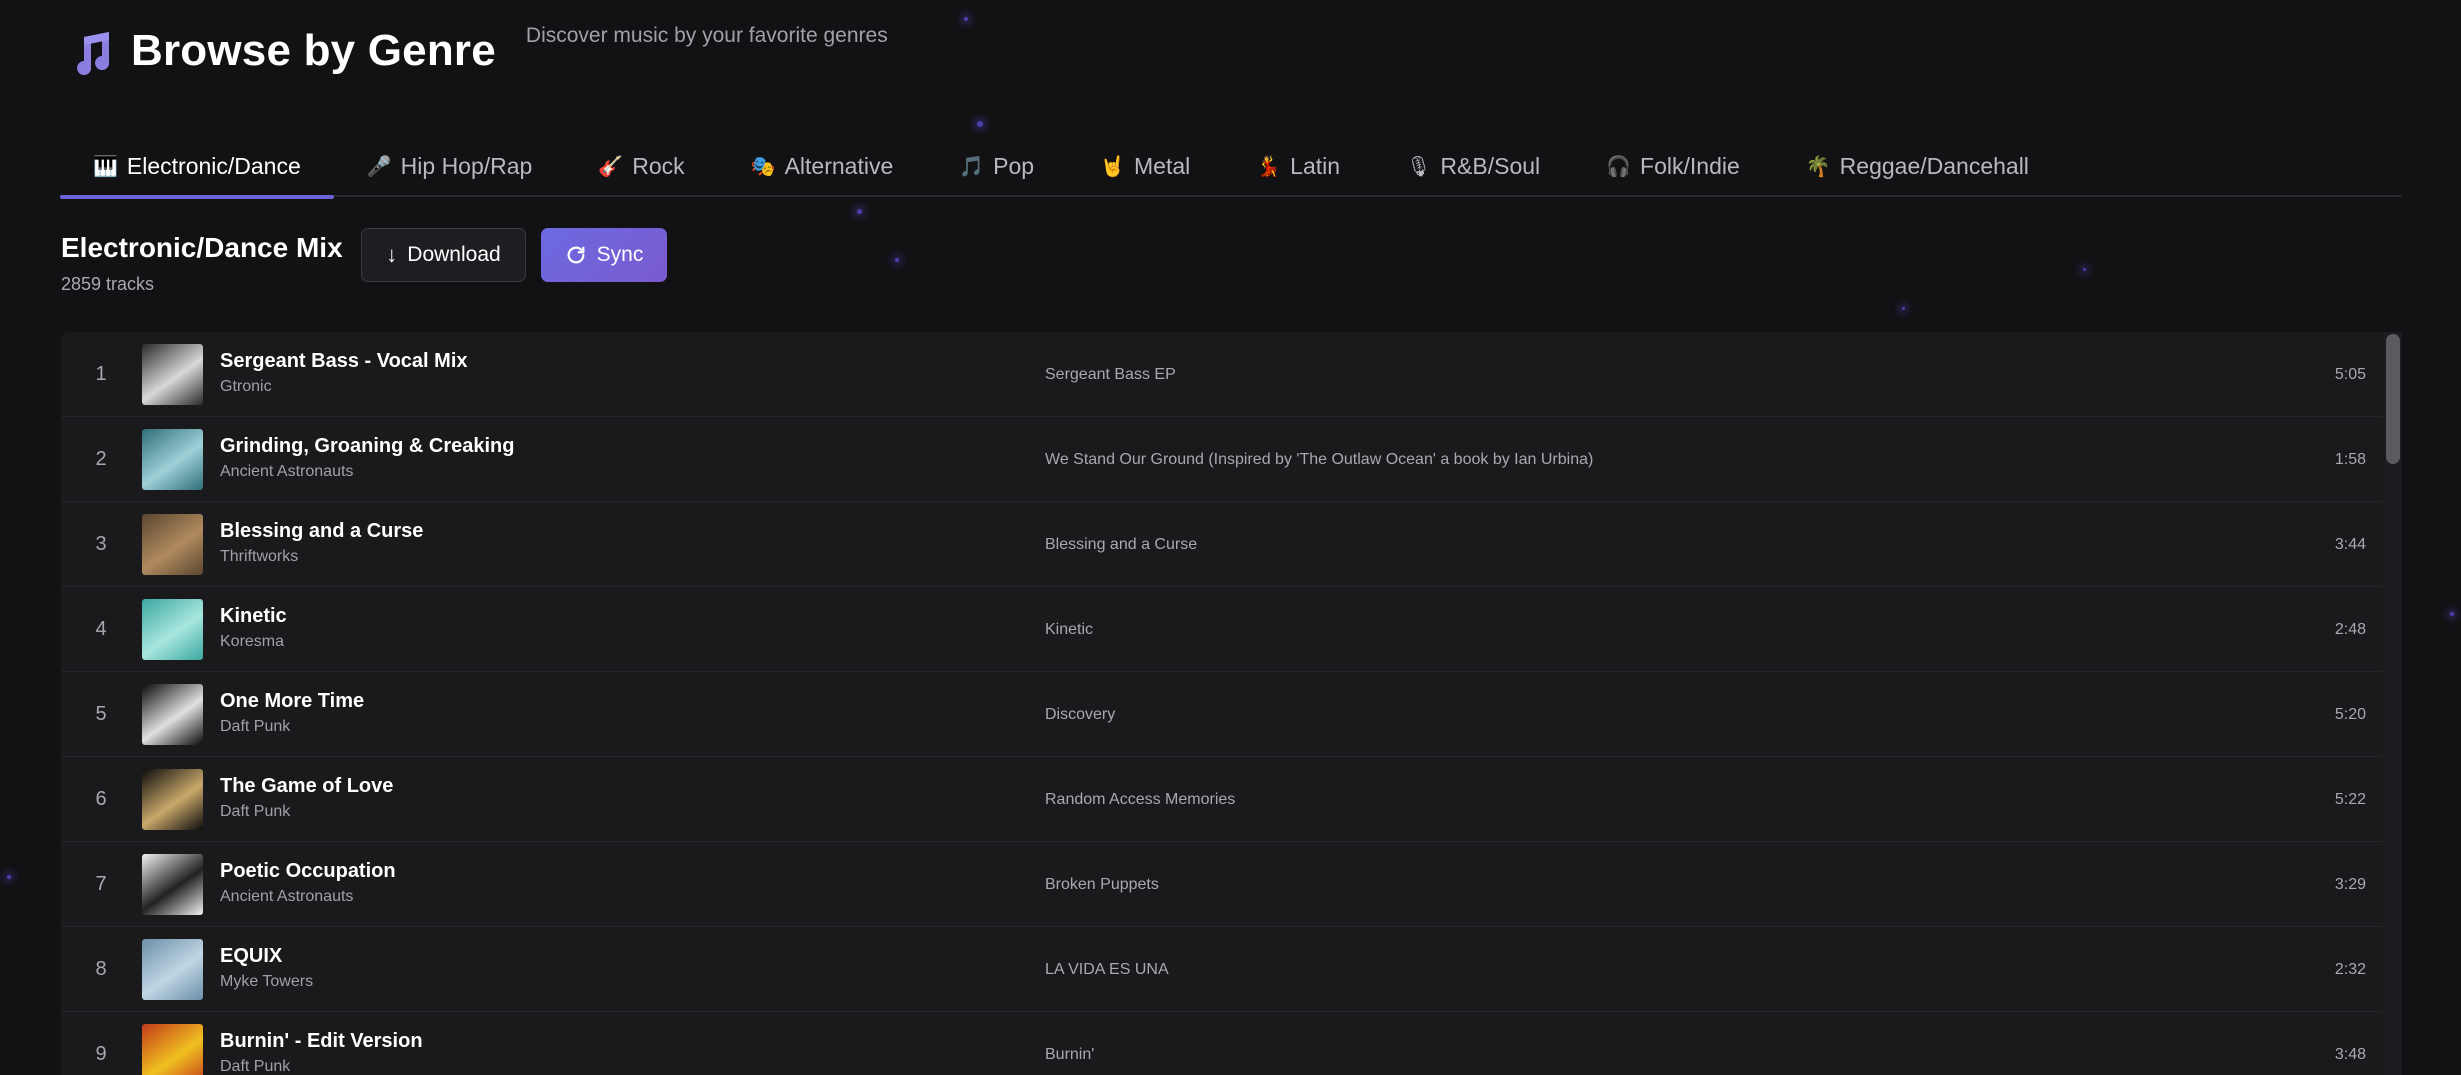 The width and height of the screenshot is (2461, 1075). Describe the element at coordinates (658, 165) in the screenshot. I see `tab-label: Rock` at that location.